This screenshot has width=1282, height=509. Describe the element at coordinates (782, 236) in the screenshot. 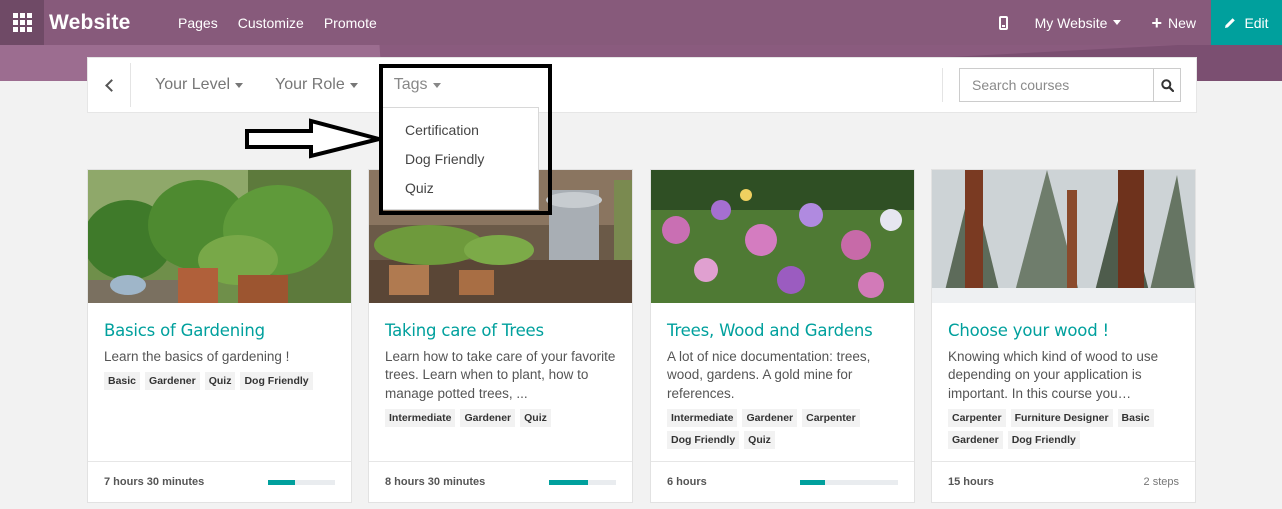

I see `course-image-flowers` at that location.